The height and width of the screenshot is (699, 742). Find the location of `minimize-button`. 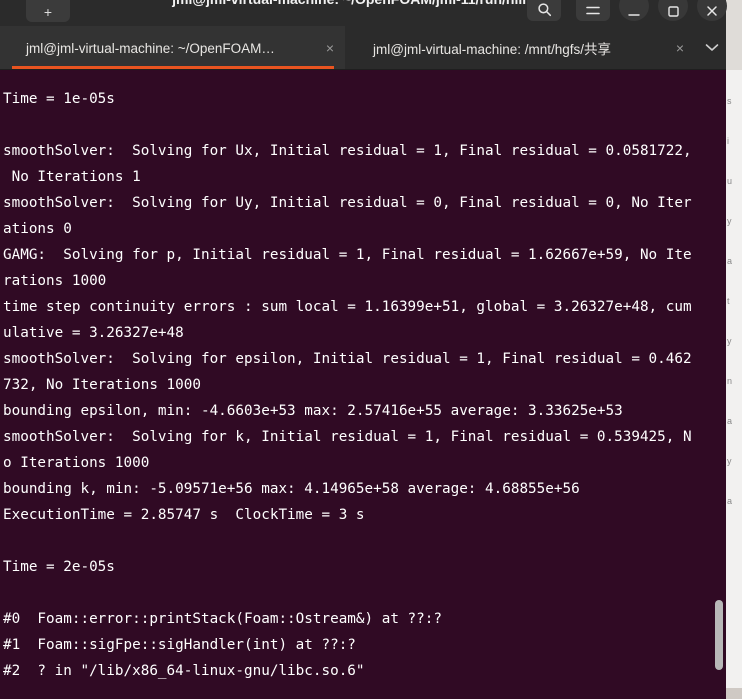

minimize-button is located at coordinates (634, 10).